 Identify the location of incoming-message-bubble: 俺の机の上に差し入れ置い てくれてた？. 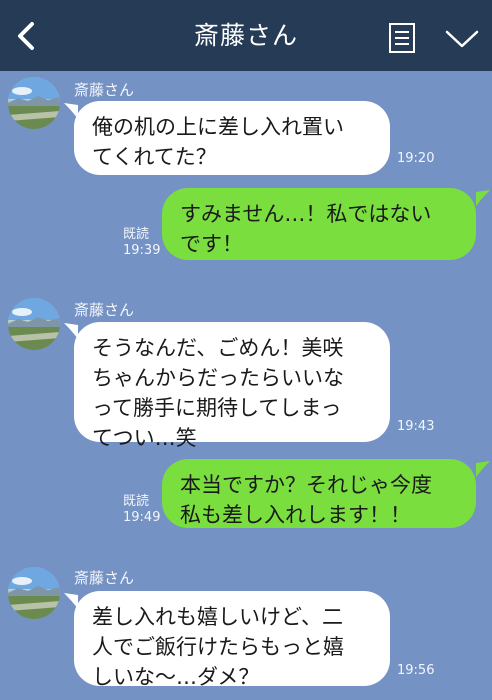
(232, 138).